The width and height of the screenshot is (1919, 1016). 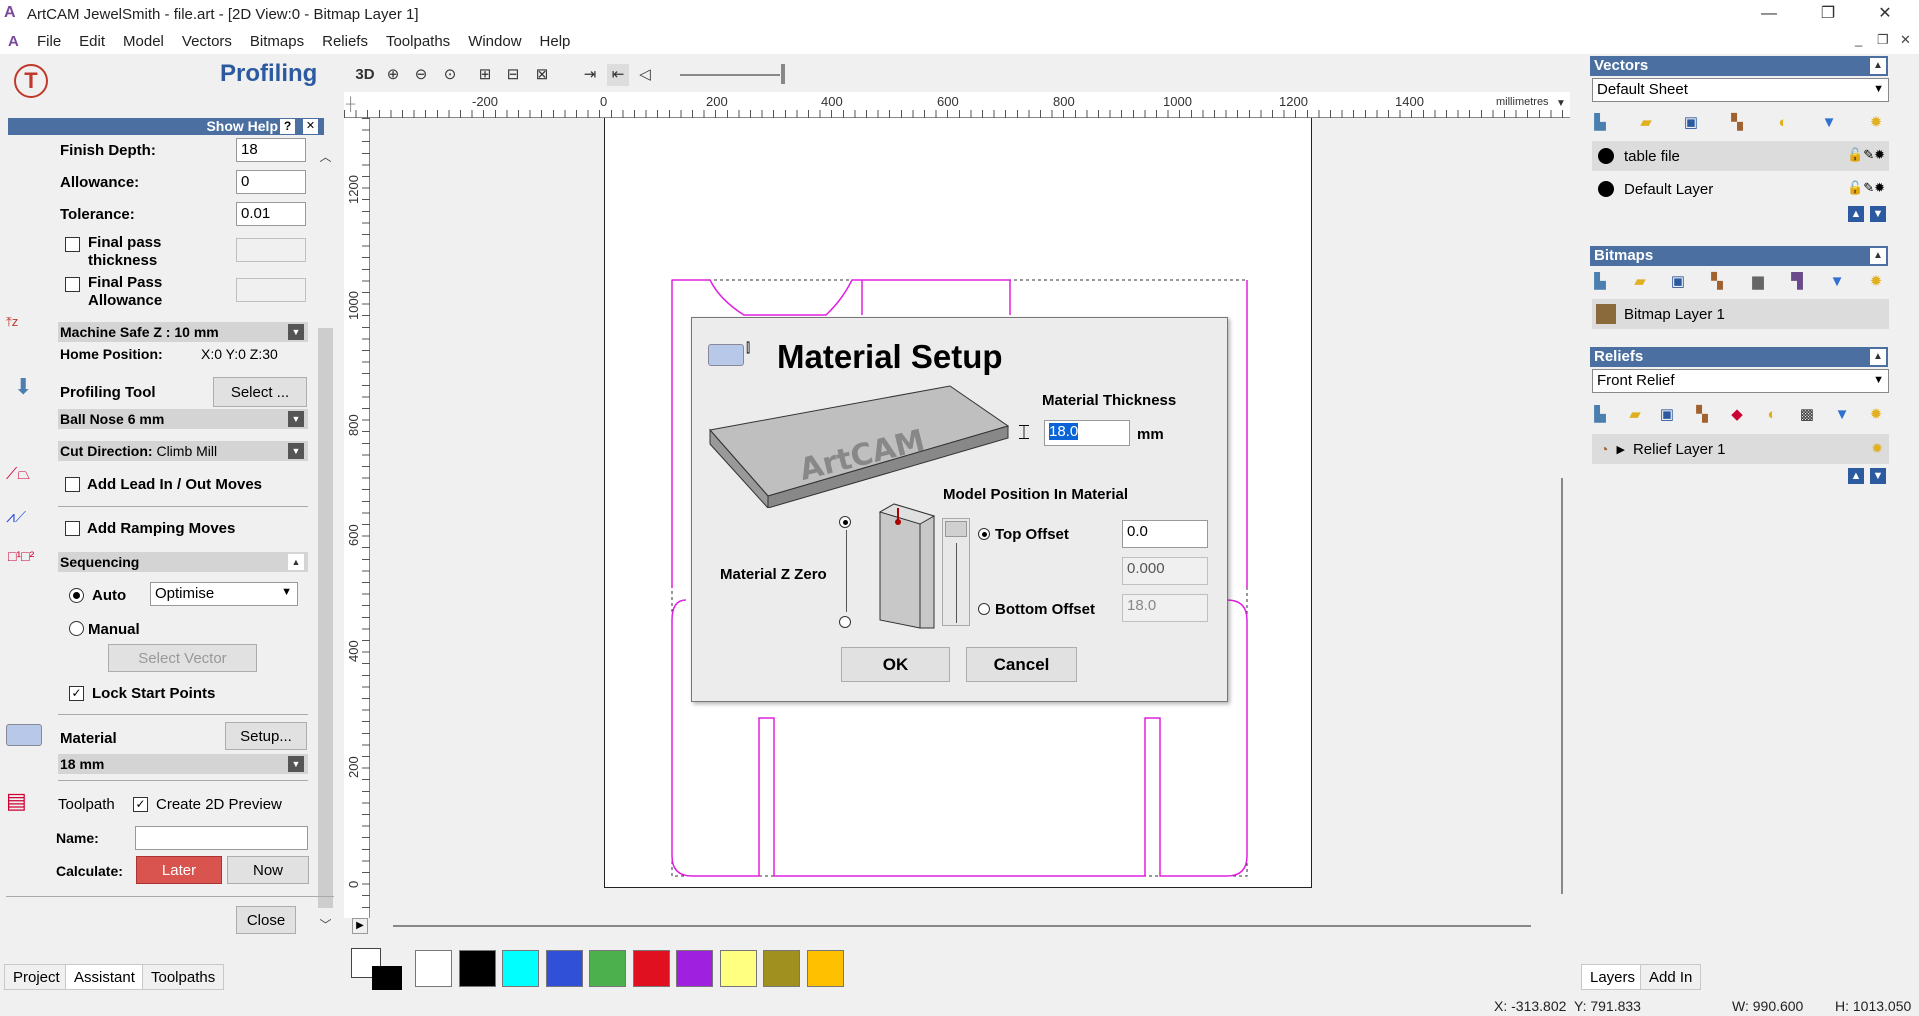 I want to click on canvas-scroll-left-icon: ▶, so click(x=360, y=926).